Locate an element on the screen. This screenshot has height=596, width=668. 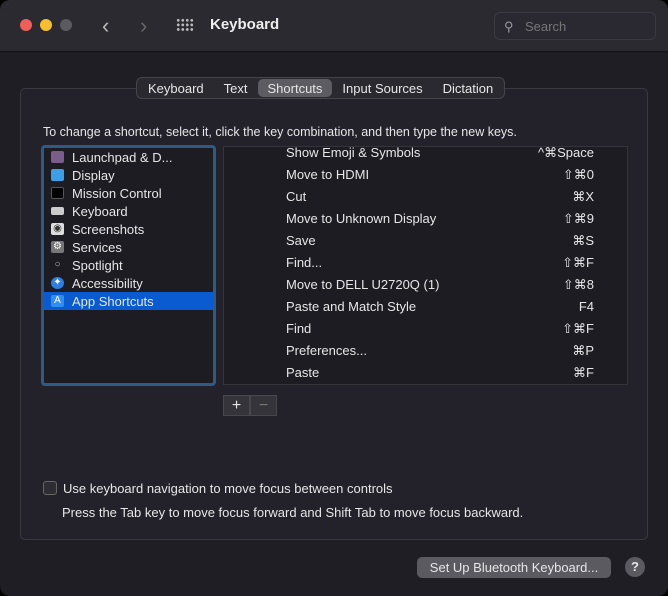
category-item: ○ Spotlight is located at coordinates (128, 265).